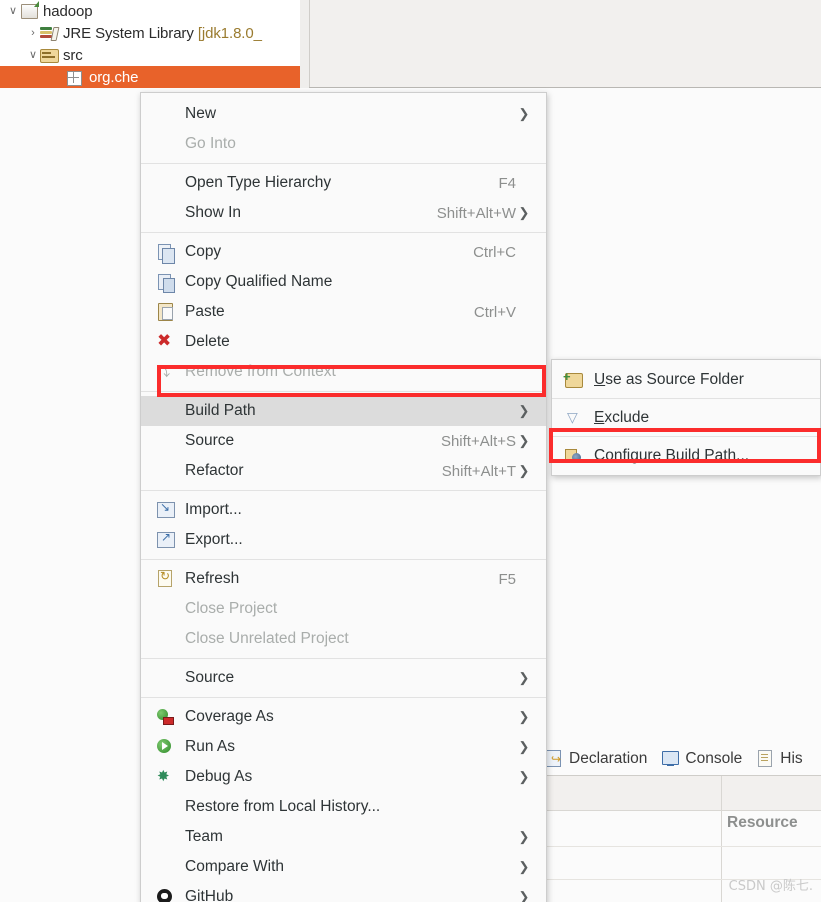 This screenshot has height=902, width=821. Describe the element at coordinates (608, 758) in the screenshot. I see `tab-label: Declaration` at that location.